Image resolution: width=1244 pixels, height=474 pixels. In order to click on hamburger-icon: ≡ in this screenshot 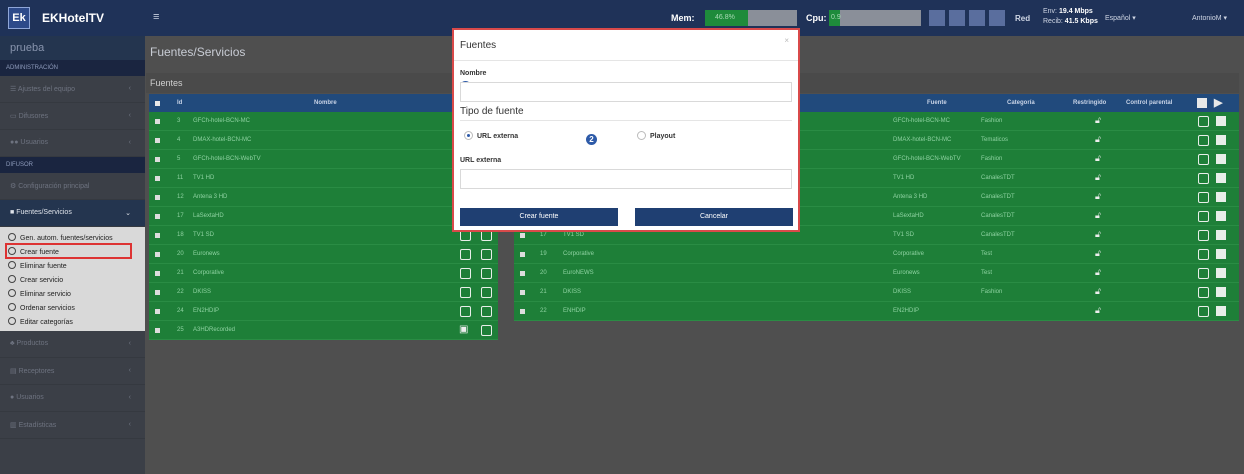, I will do `click(156, 17)`.